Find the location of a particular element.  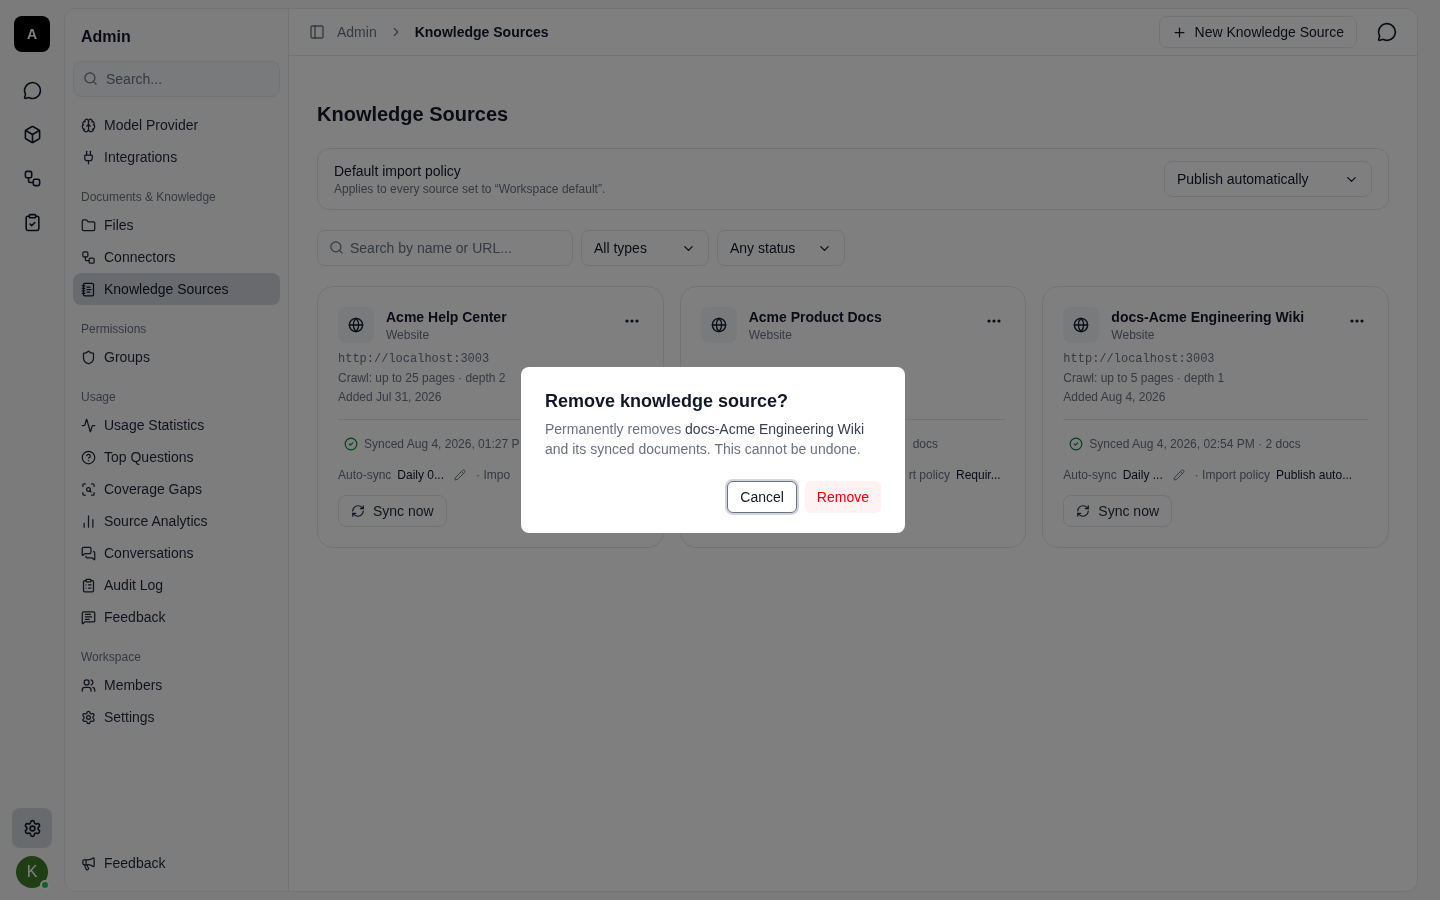

sidebar-nav-item: Groups is located at coordinates (176, 357).